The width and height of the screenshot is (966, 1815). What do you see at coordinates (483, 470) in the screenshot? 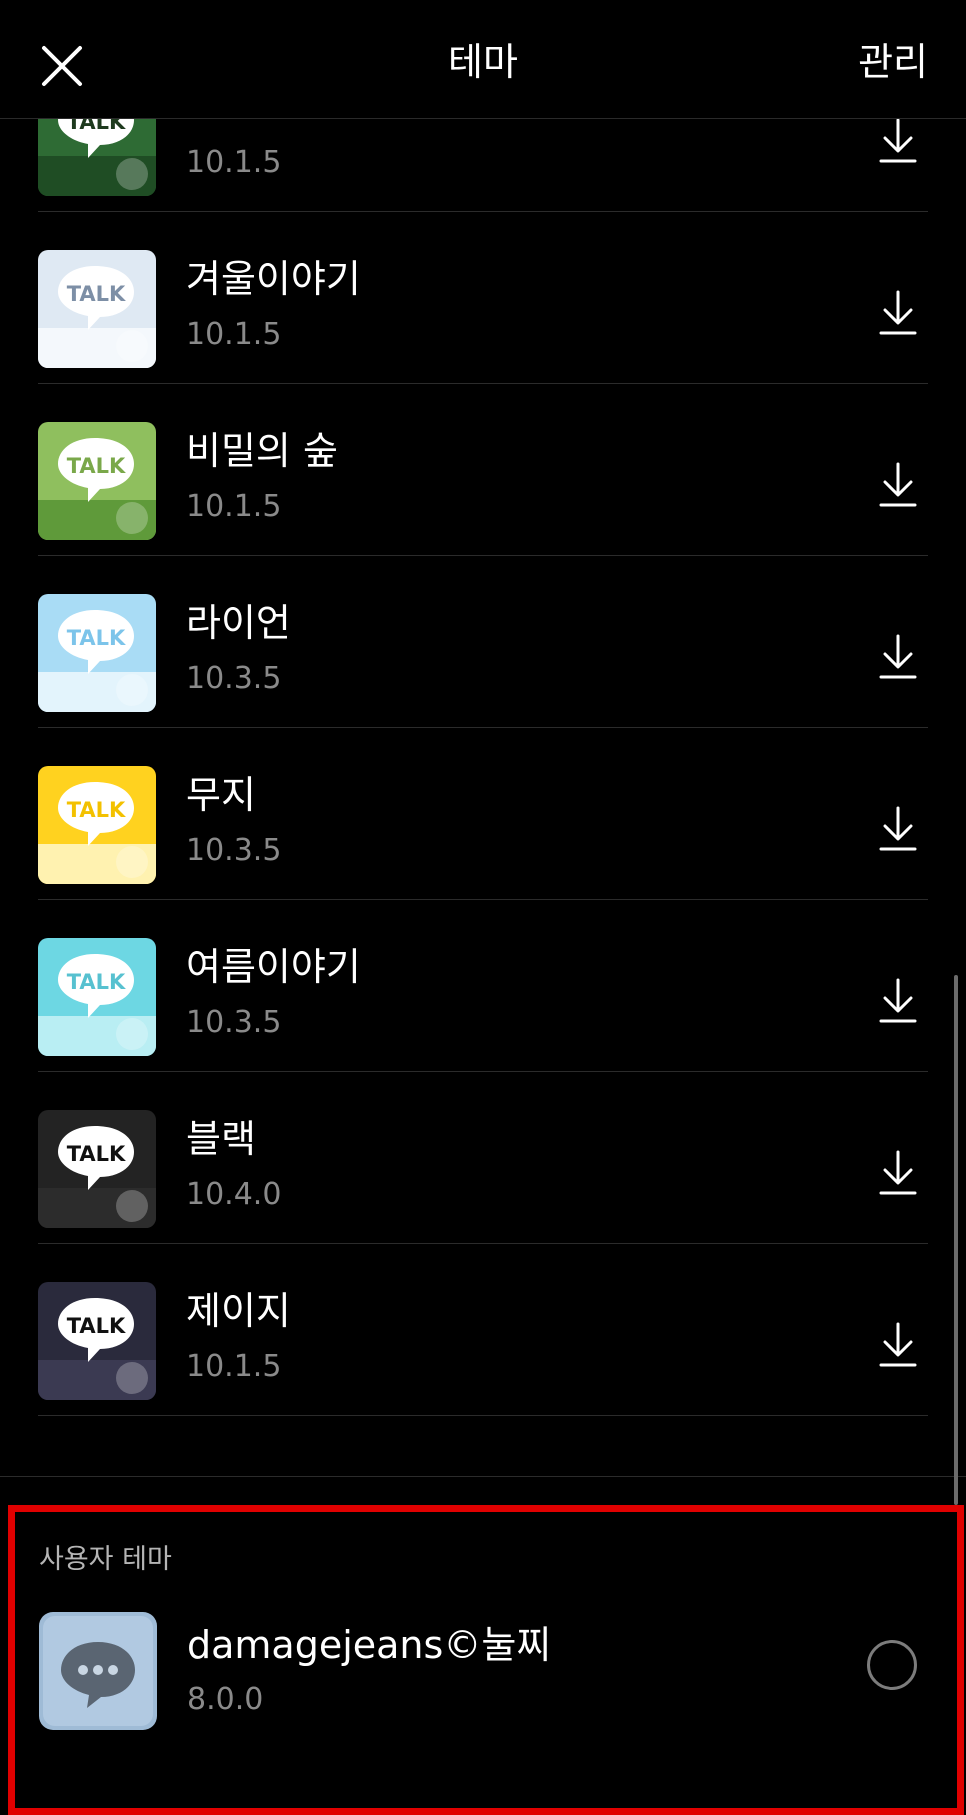
I see `theme-item: TALK 비밀의 숲 10.1.5` at bounding box center [483, 470].